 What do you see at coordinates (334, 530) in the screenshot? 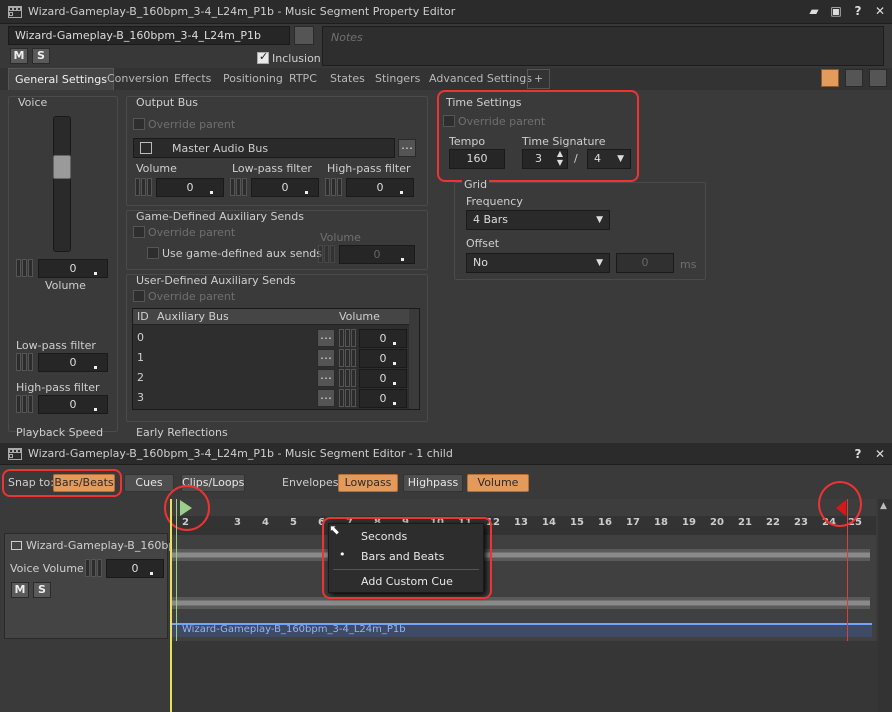
I see `mouse-cursor-icon: ⬉` at bounding box center [334, 530].